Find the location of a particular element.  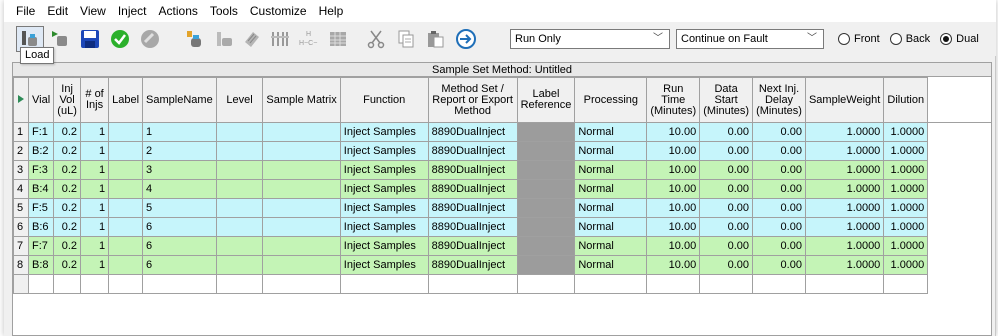

header-sample-name: SampleName is located at coordinates (179, 100).